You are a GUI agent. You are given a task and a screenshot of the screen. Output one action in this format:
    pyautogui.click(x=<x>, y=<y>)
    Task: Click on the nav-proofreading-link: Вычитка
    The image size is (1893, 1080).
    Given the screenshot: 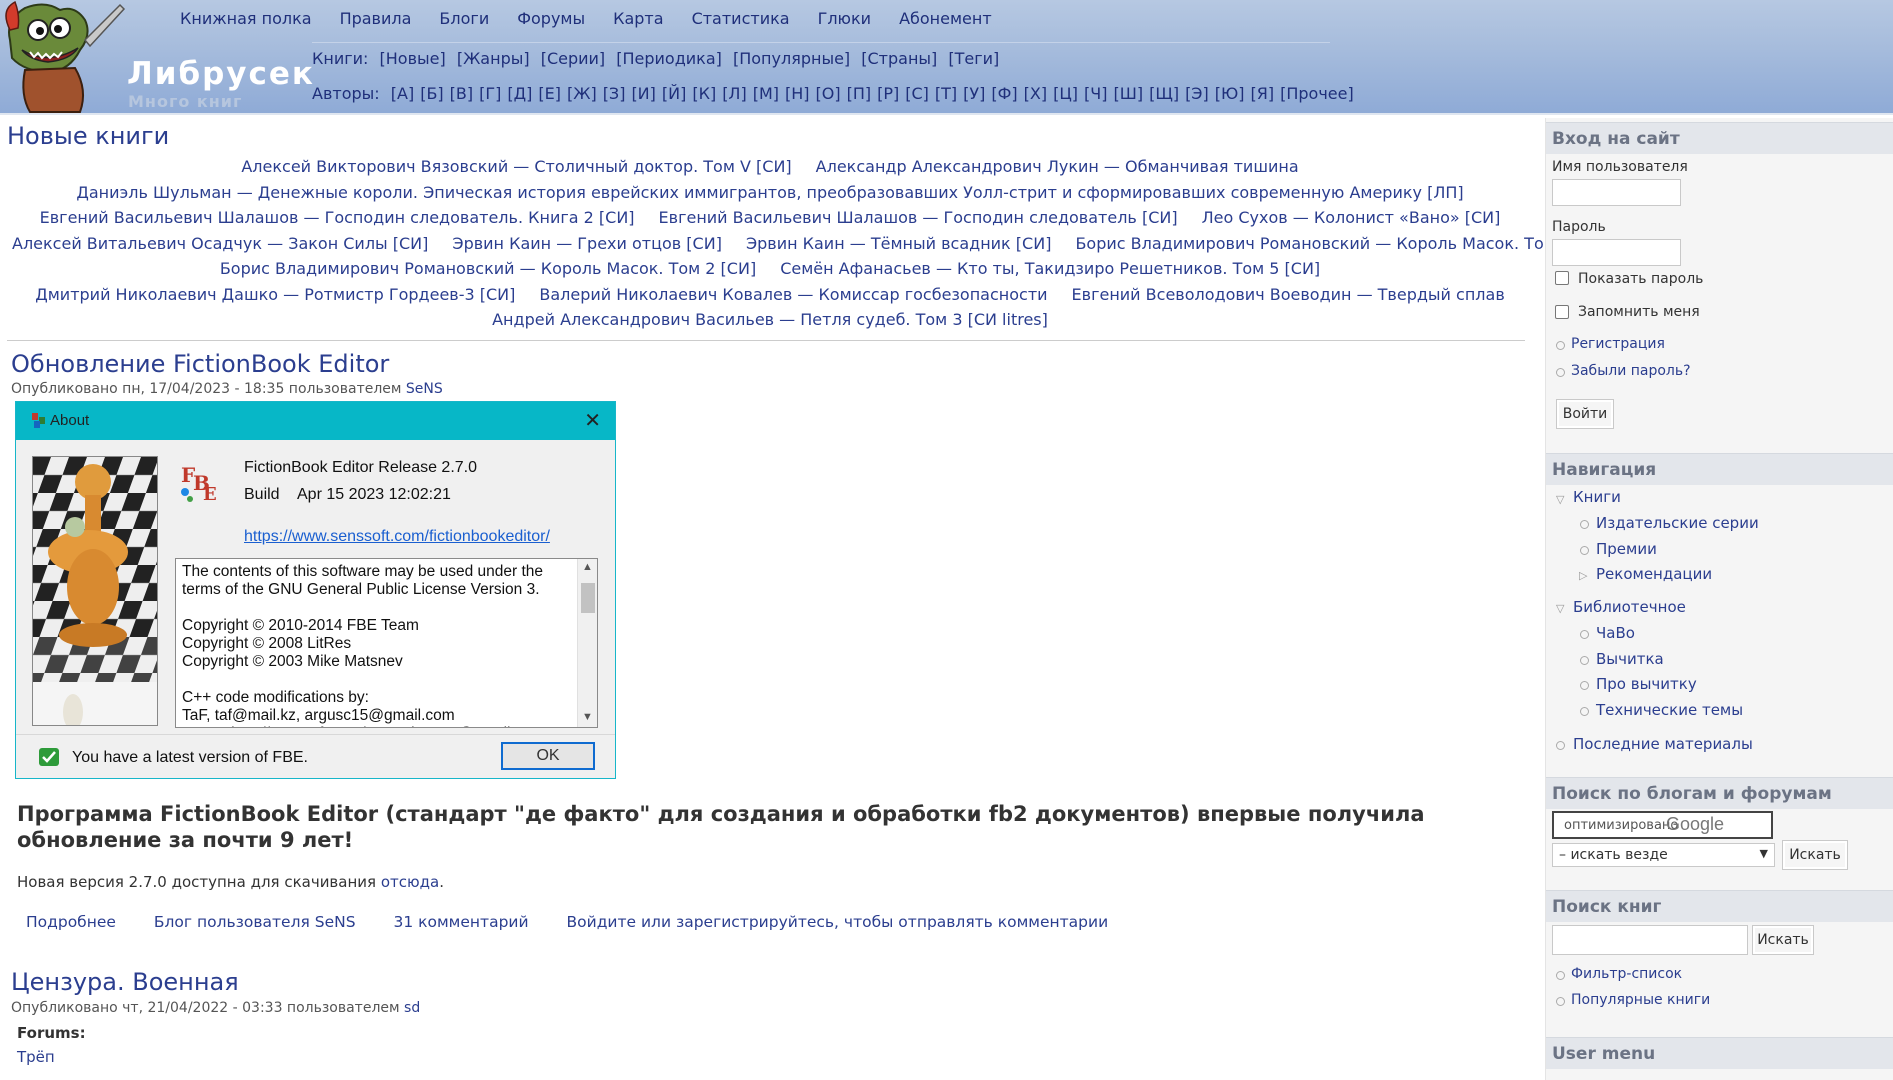 What is the action you would take?
    pyautogui.click(x=1630, y=659)
    